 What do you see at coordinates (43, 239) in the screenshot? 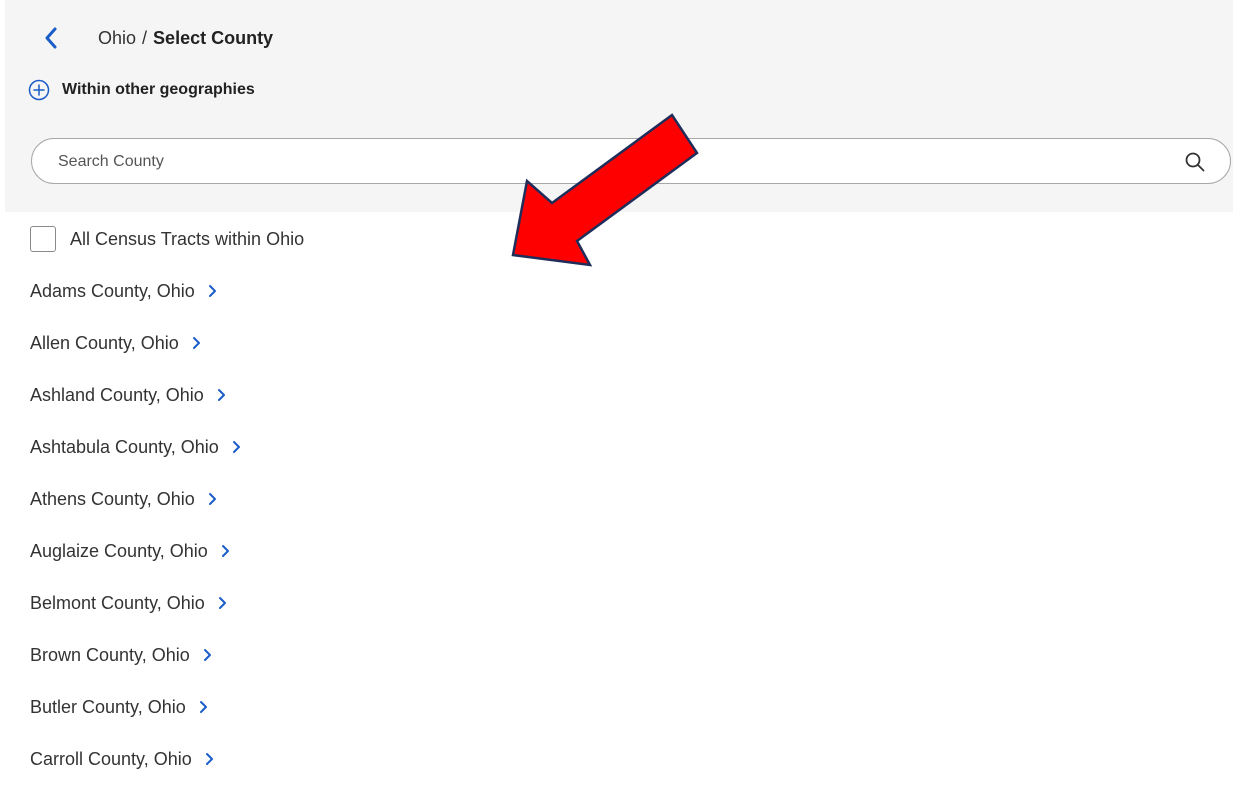
I see `all-census-tracts-checkbox` at bounding box center [43, 239].